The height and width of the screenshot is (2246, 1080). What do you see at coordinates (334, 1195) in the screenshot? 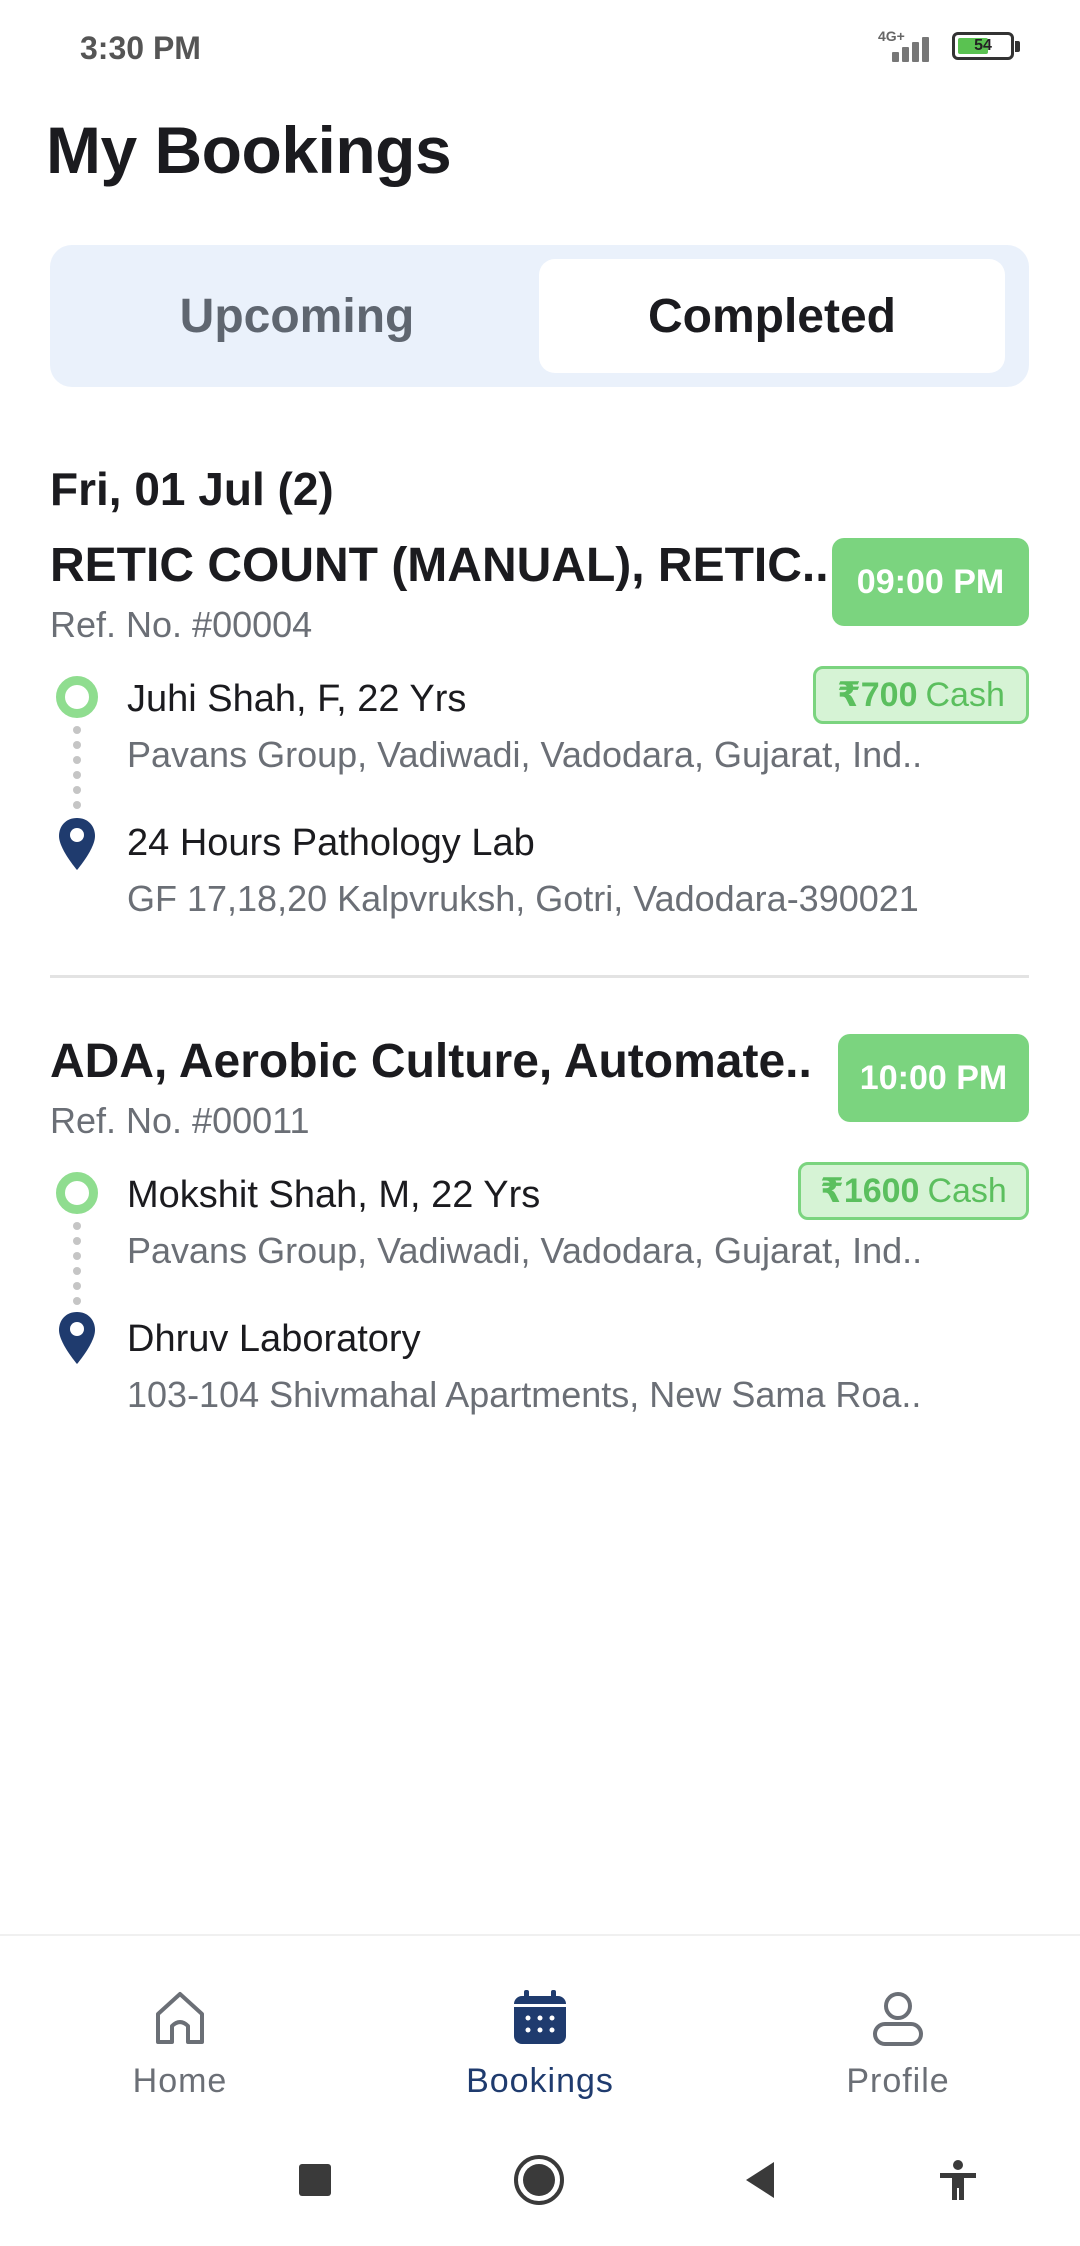
I see `patient-info: Mokshit Shah, M, 22 Yrs` at bounding box center [334, 1195].